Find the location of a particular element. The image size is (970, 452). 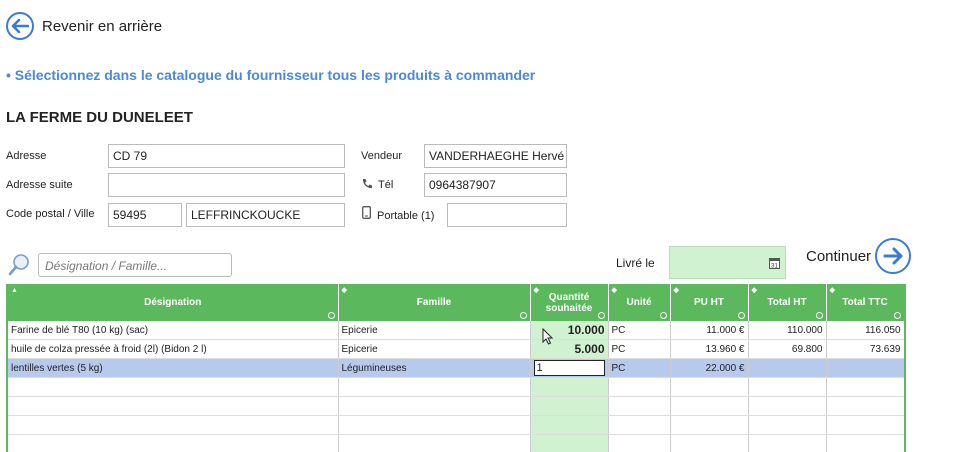

postal-code-field: 59495 is located at coordinates (145, 215).